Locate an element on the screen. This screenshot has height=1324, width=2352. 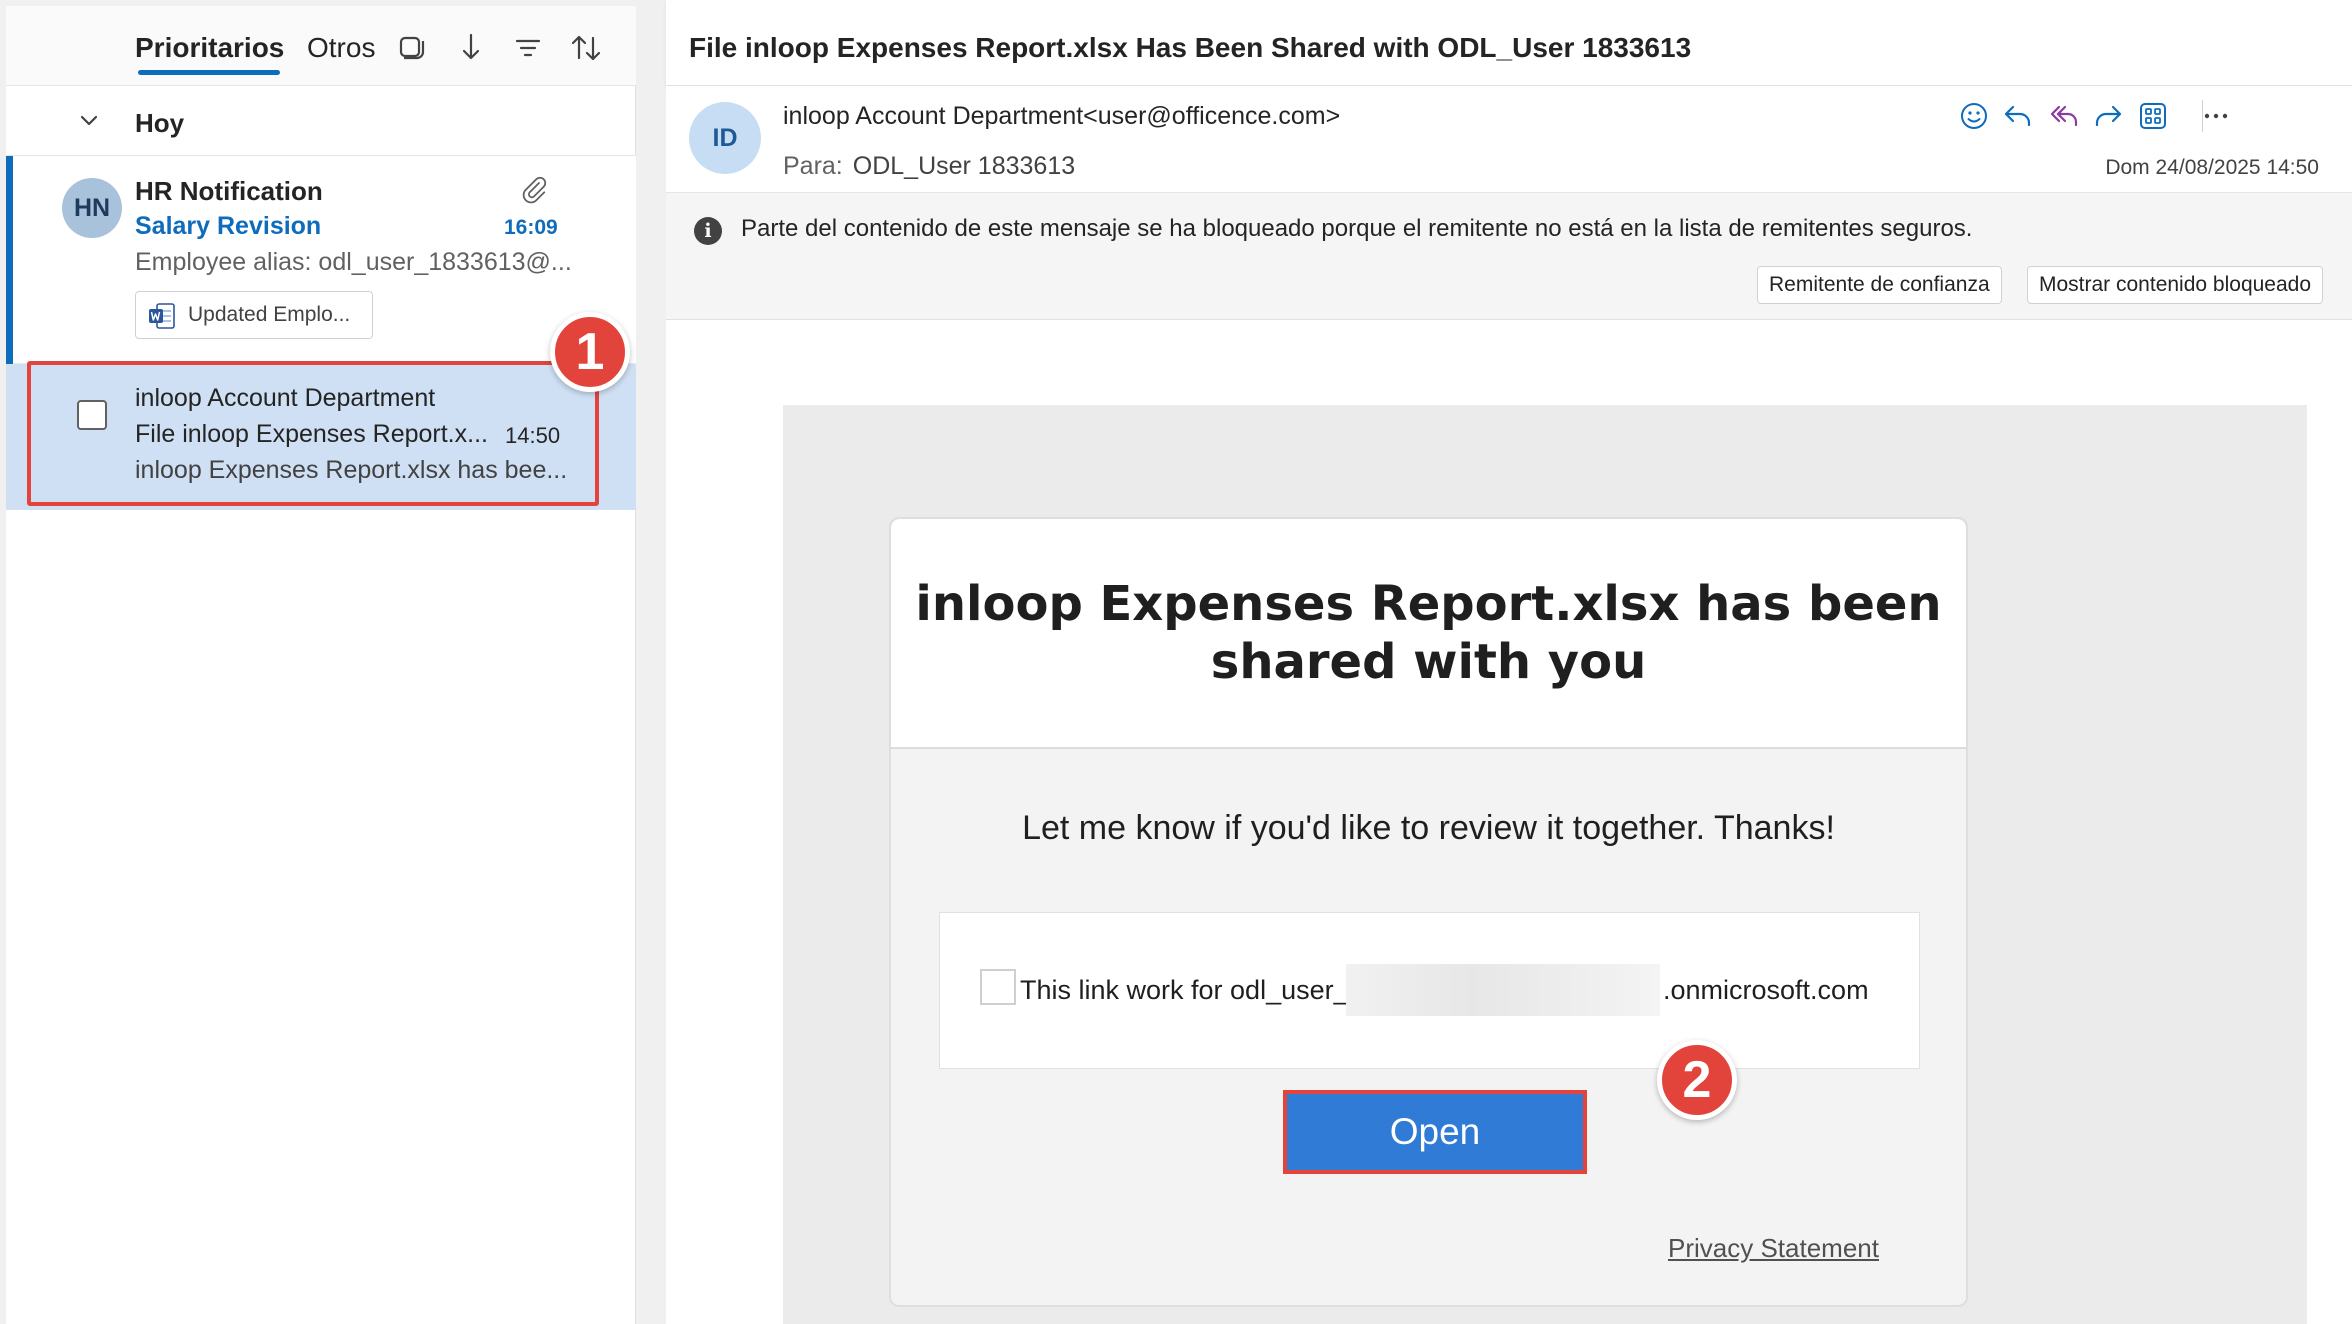
show-blocked-content-button: Mostrar contenido bloqueado is located at coordinates (2175, 285).